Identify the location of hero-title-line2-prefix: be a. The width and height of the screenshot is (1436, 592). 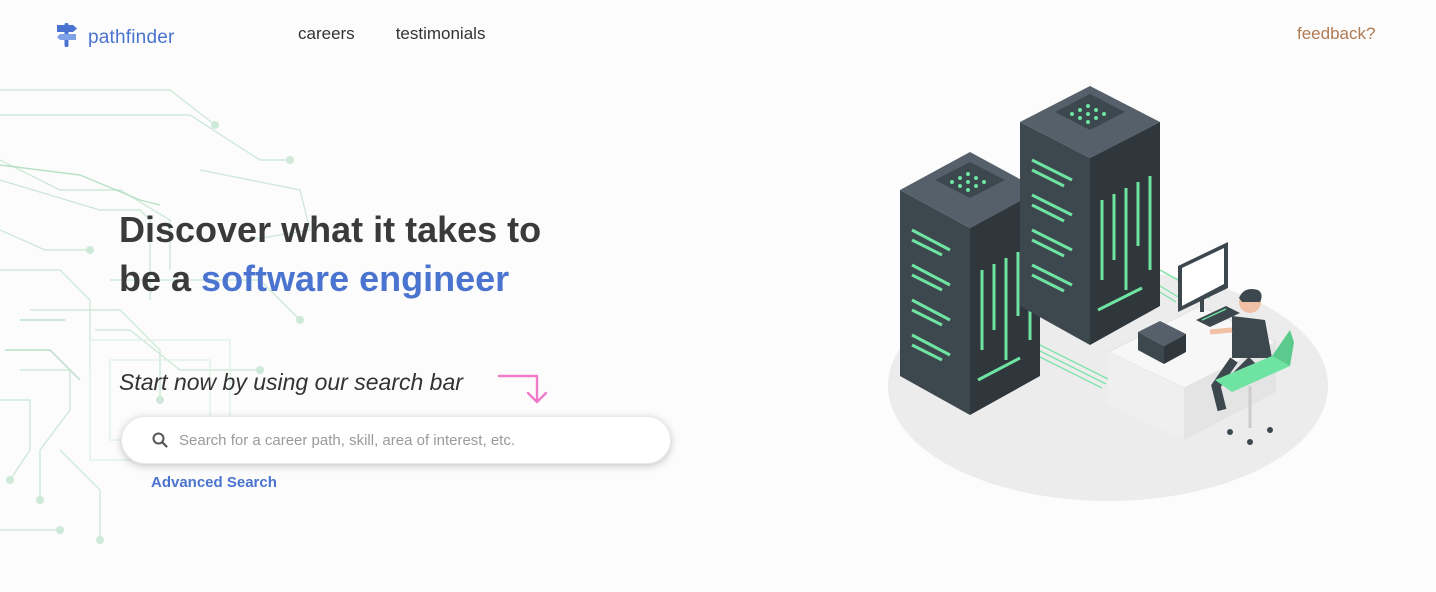
(160, 278).